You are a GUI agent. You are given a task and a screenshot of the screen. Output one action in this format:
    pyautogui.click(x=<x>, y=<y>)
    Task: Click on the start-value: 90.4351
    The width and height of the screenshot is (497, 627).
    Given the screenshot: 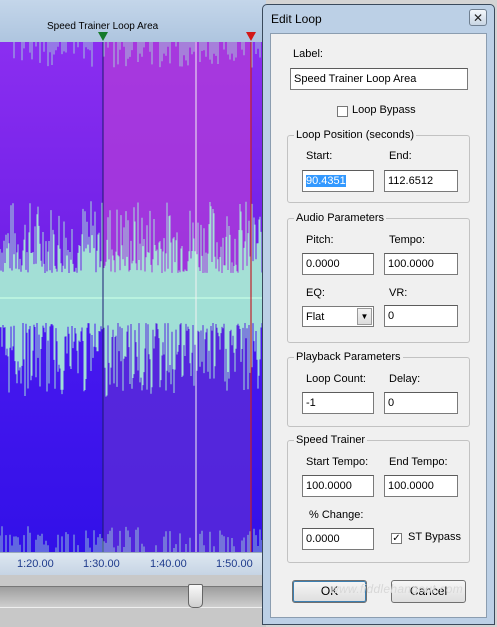 What is the action you would take?
    pyautogui.click(x=326, y=181)
    